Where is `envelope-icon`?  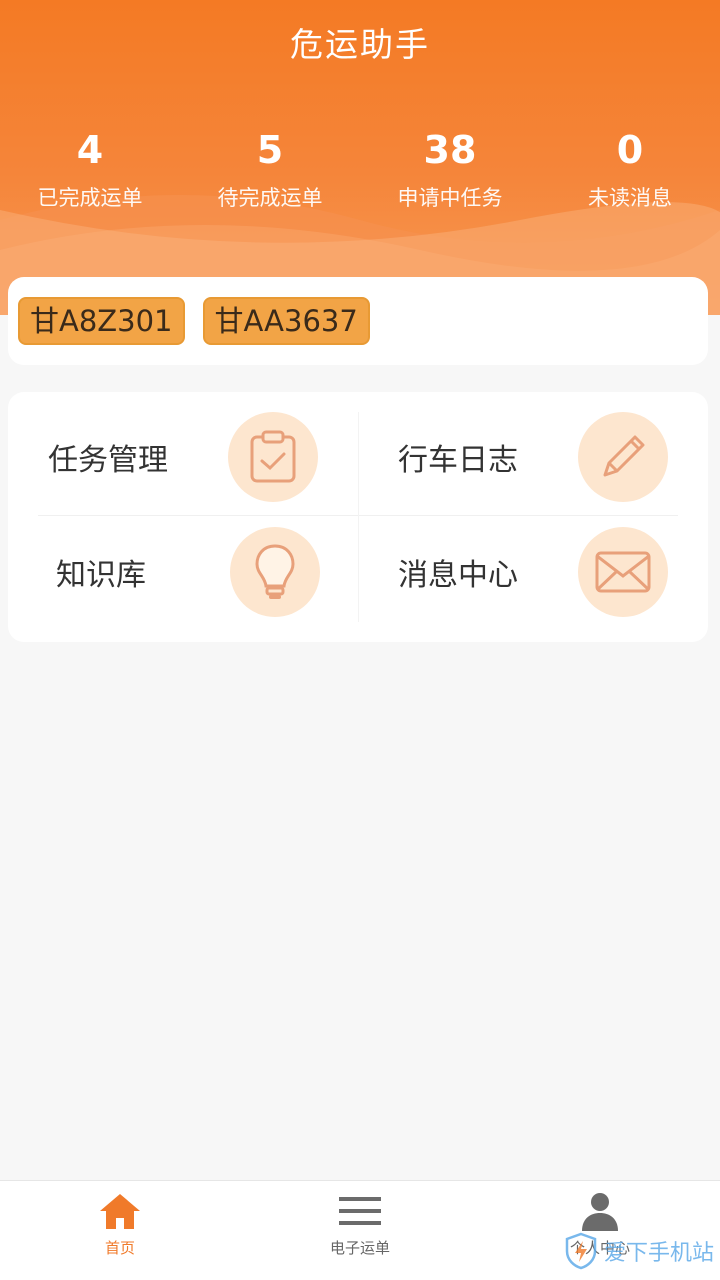 envelope-icon is located at coordinates (623, 572).